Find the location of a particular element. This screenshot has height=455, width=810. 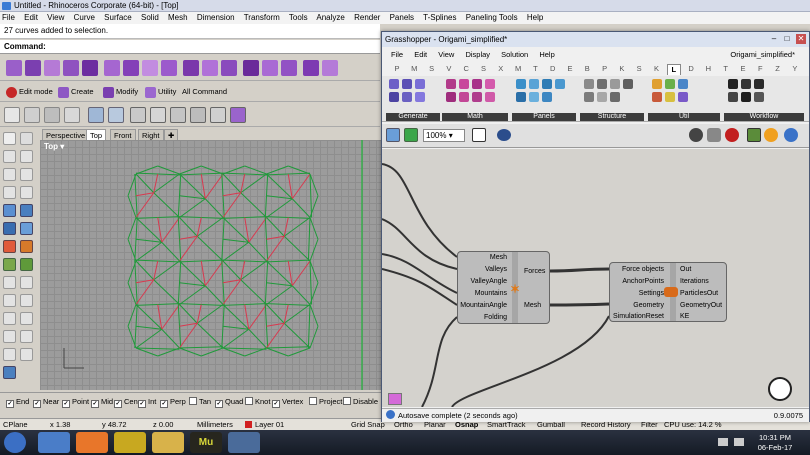

tspline-crease-icon is located at coordinates (229, 68).